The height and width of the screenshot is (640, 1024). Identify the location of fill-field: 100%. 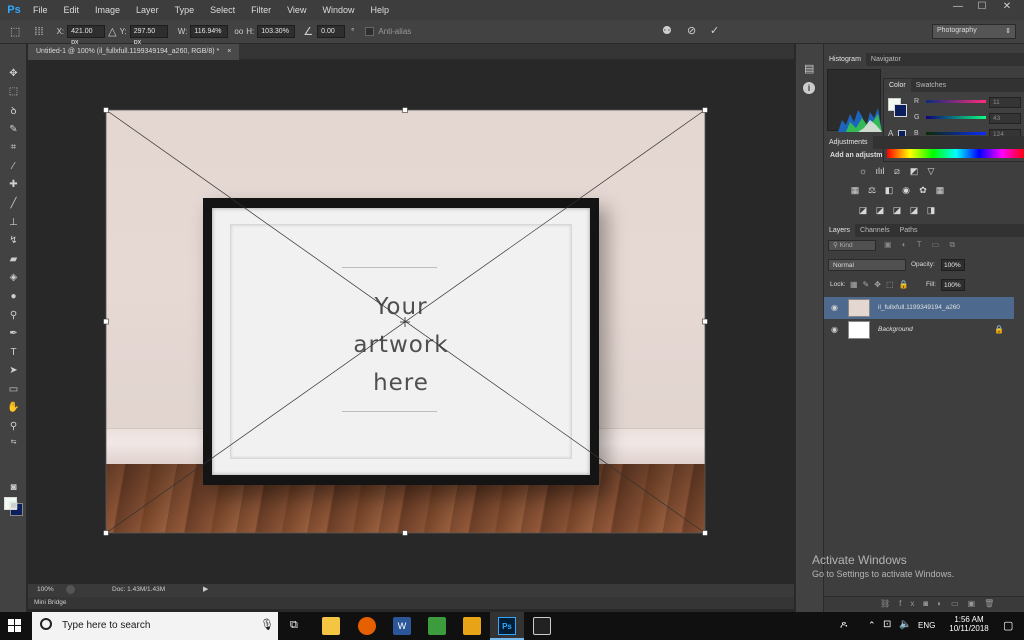
(953, 285).